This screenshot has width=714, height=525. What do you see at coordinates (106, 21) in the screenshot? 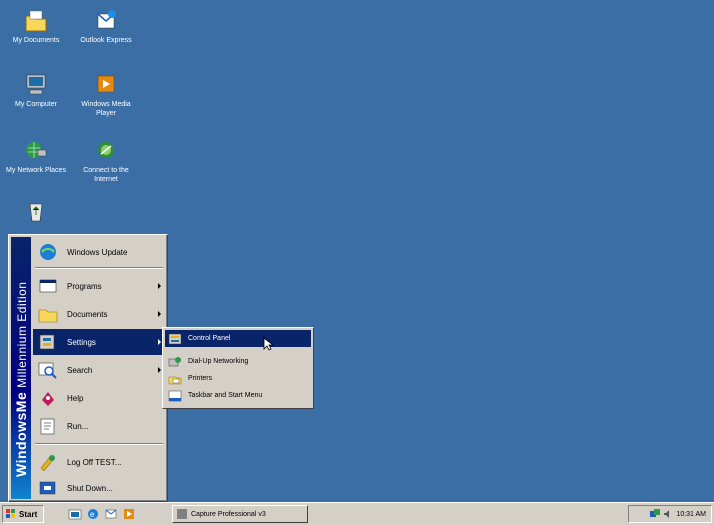
I see `outlook-express-icon` at bounding box center [106, 21].